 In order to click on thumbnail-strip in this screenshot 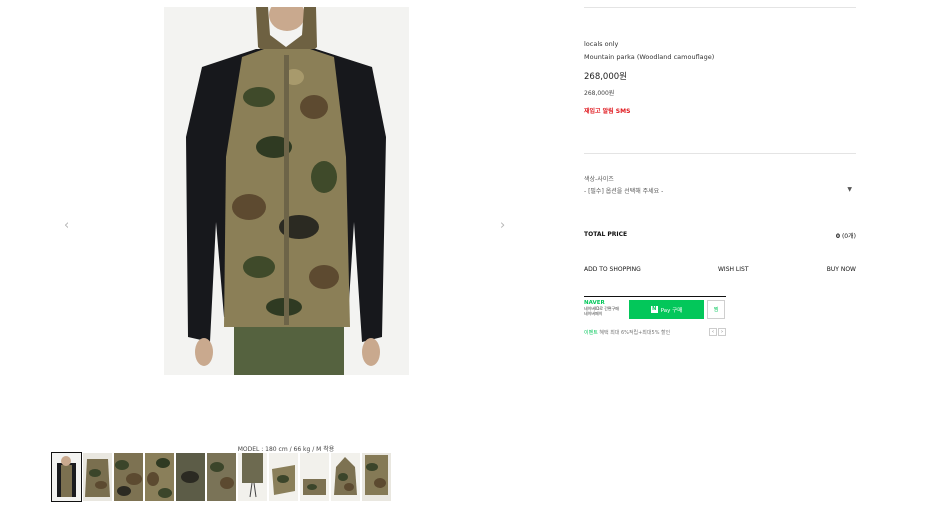, I will do `click(221, 477)`.